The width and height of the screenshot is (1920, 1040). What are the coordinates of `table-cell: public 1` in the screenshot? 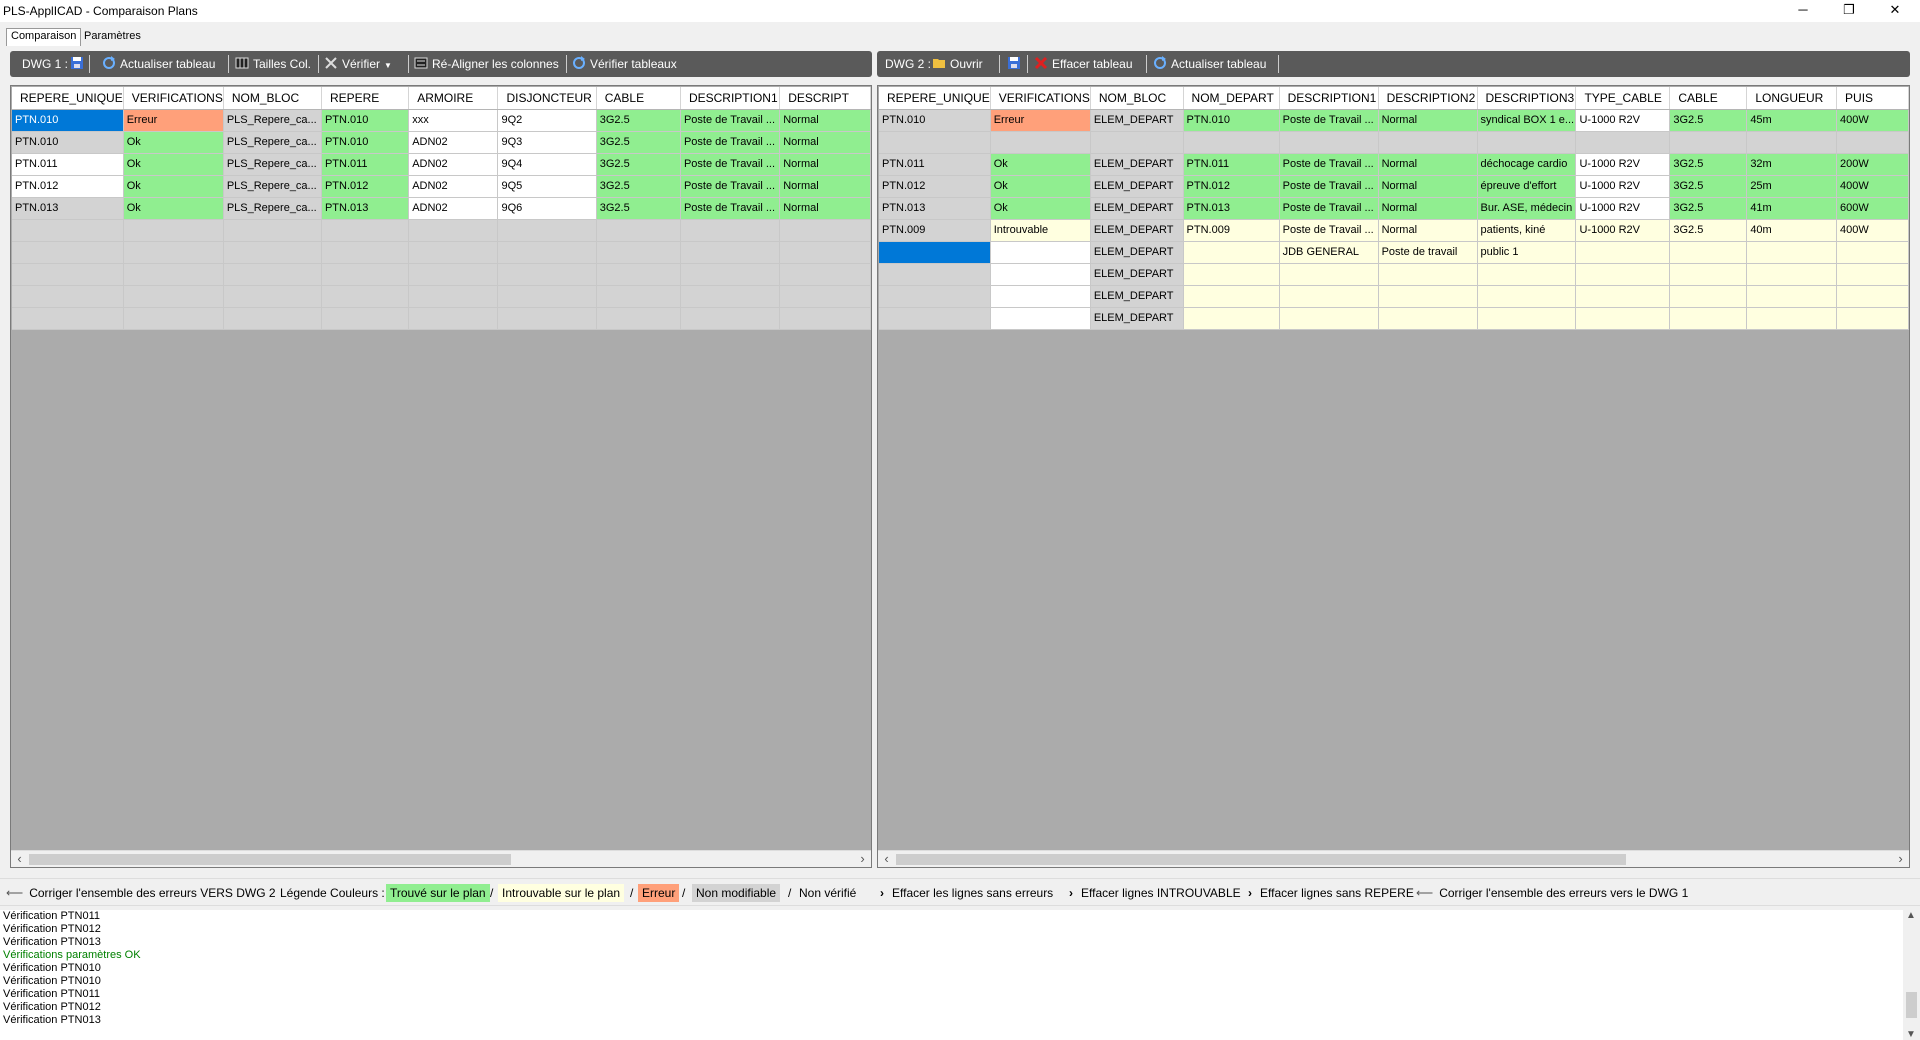 It's located at (1527, 252).